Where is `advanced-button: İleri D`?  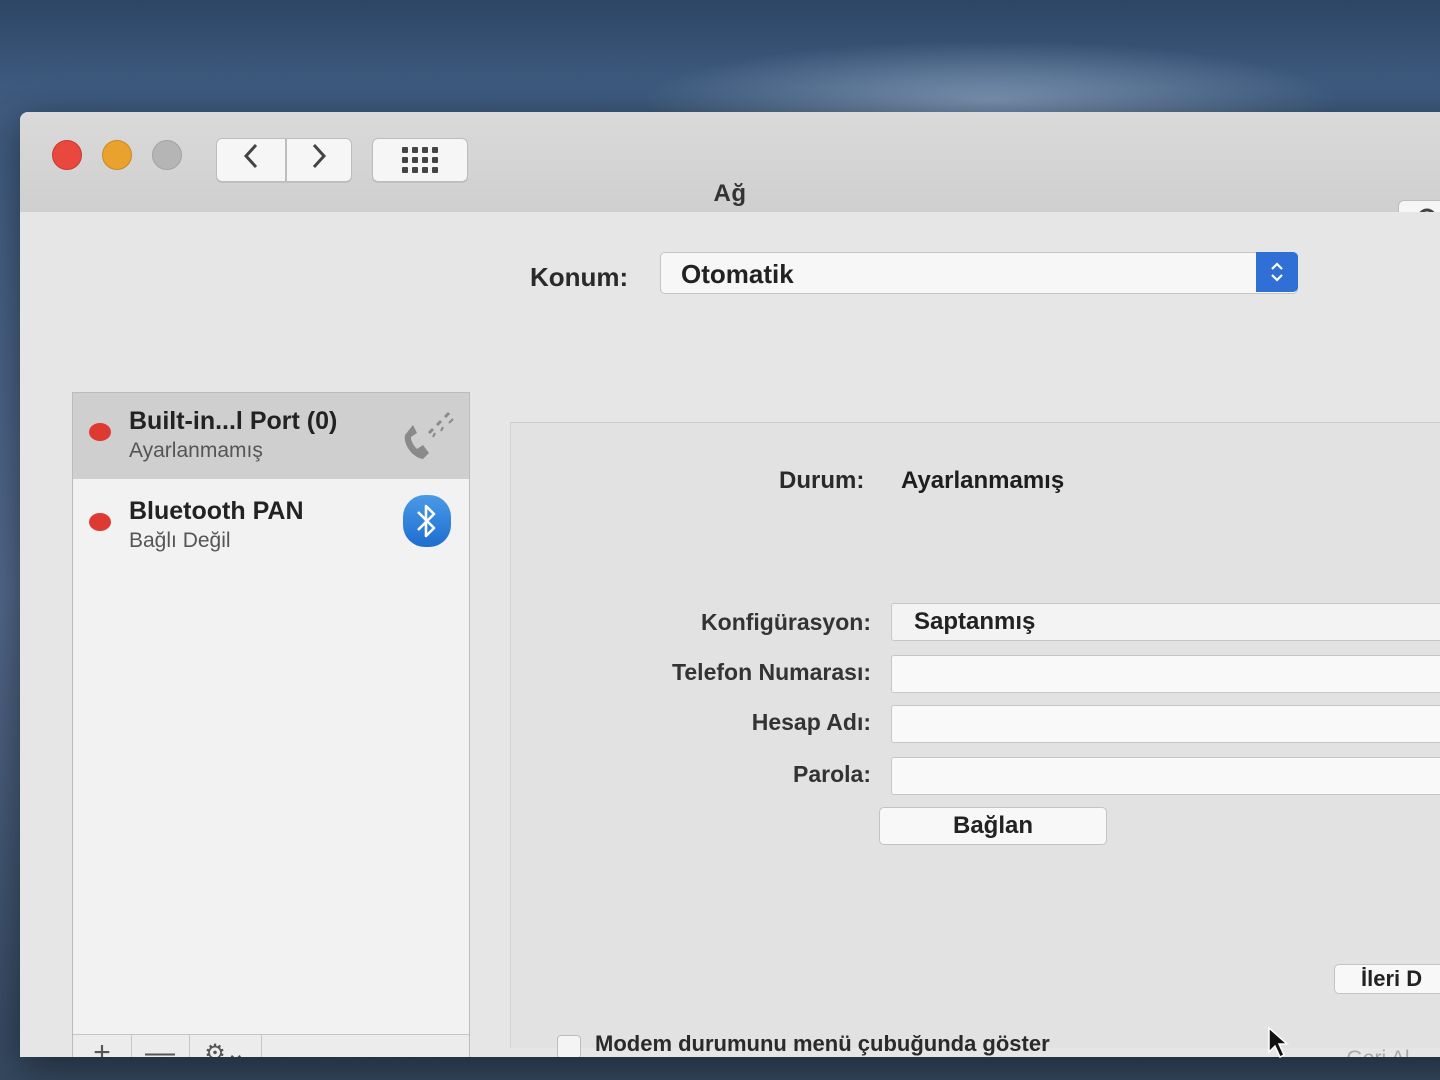 advanced-button: İleri D is located at coordinates (1387, 979).